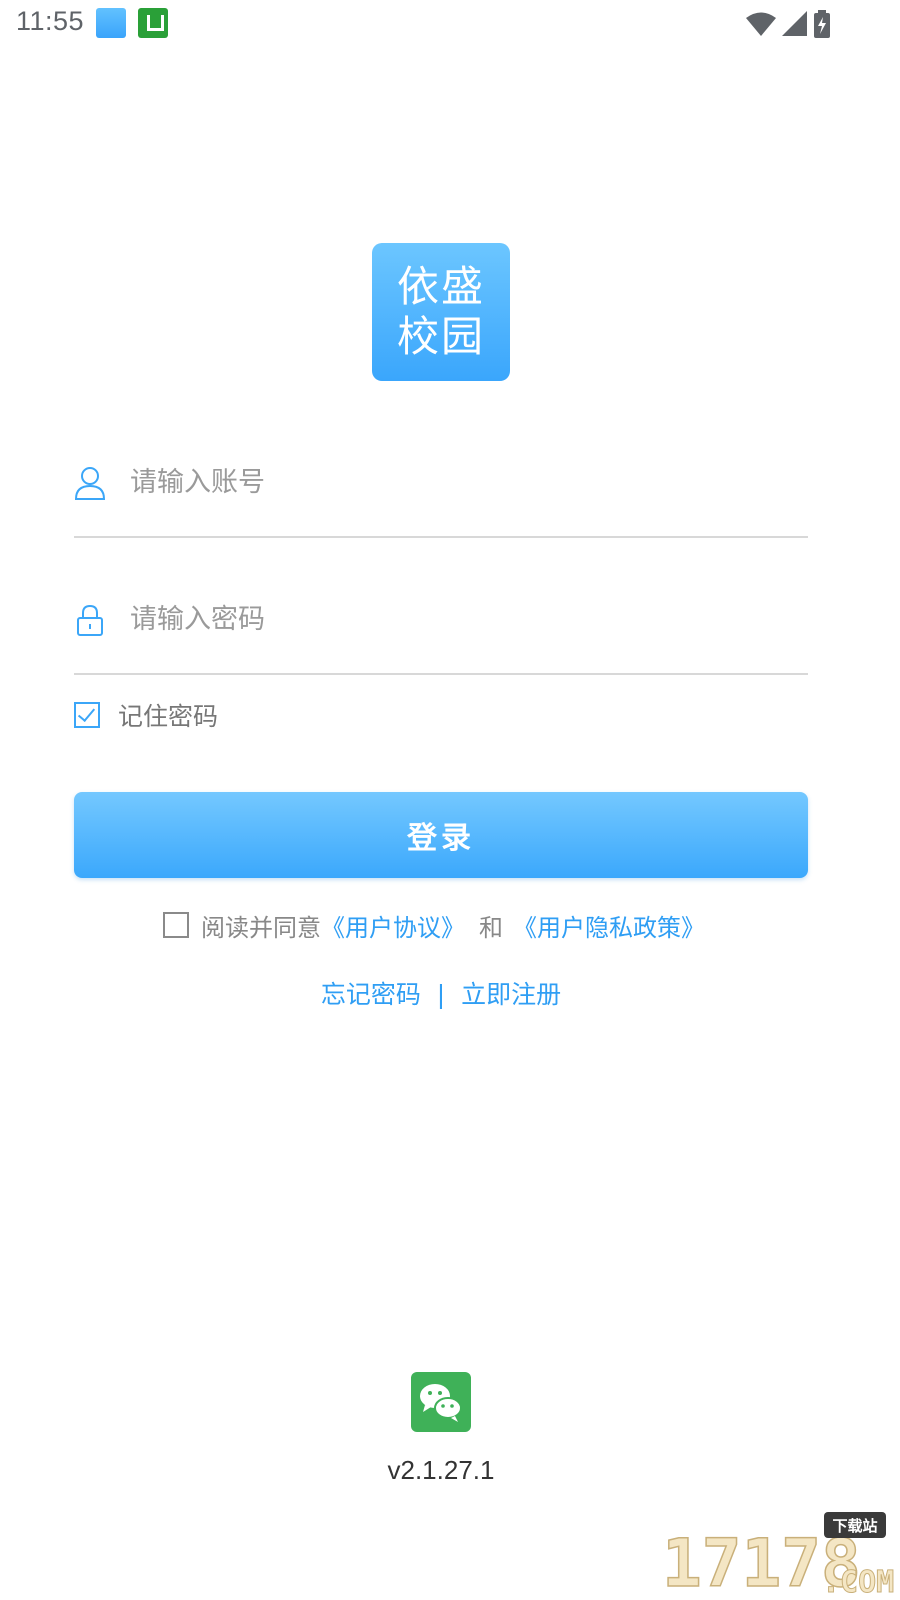  I want to click on agreement-row: 阅读并同意 《用户协议》 和 《用户隐私政策》, so click(434, 925).